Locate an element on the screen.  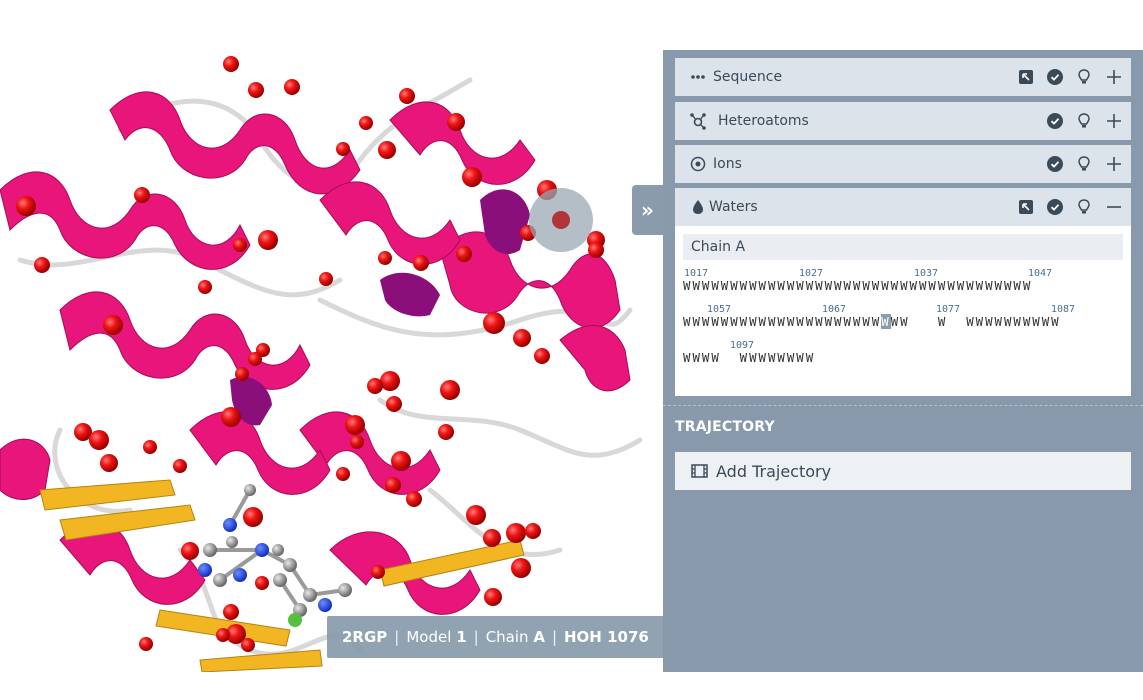
residues-after: WW W WWWWWWWWWW is located at coordinates (976, 321).